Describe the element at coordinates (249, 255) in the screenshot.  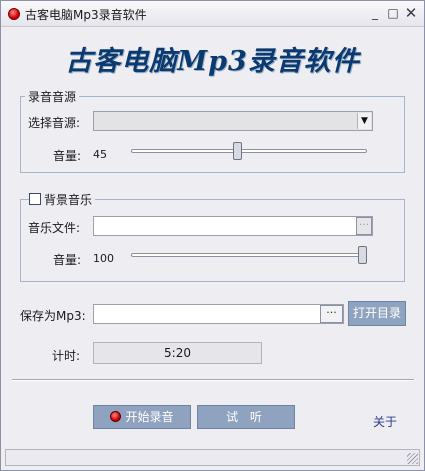
I see `music-volume-slider` at that location.